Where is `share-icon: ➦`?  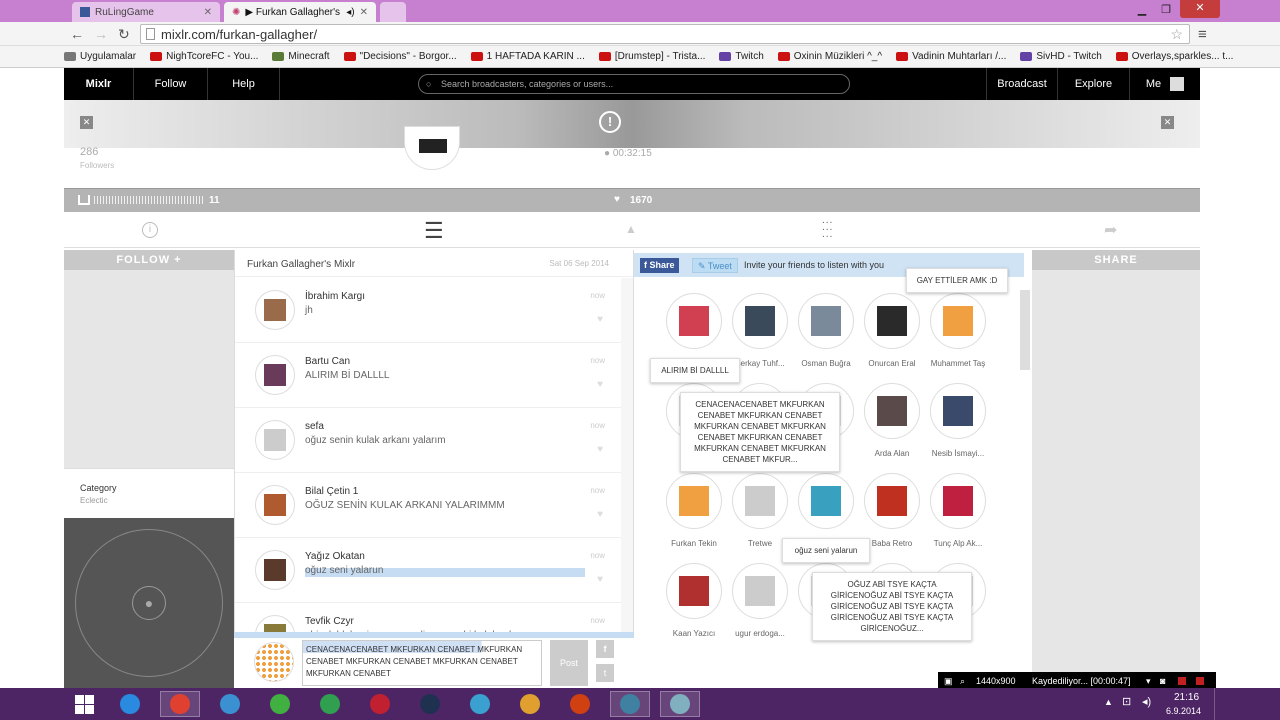 share-icon: ➦ is located at coordinates (1110, 230).